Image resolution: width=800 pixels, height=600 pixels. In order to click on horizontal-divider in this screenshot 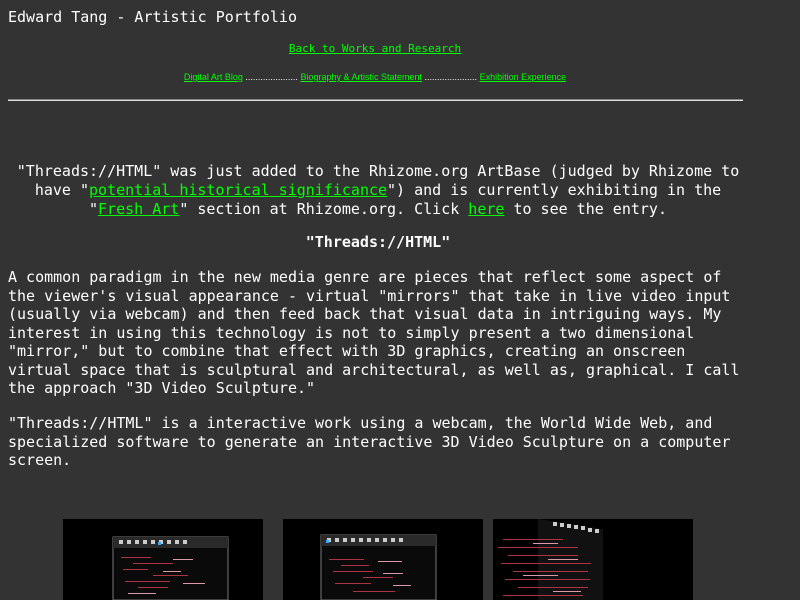, I will do `click(375, 100)`.